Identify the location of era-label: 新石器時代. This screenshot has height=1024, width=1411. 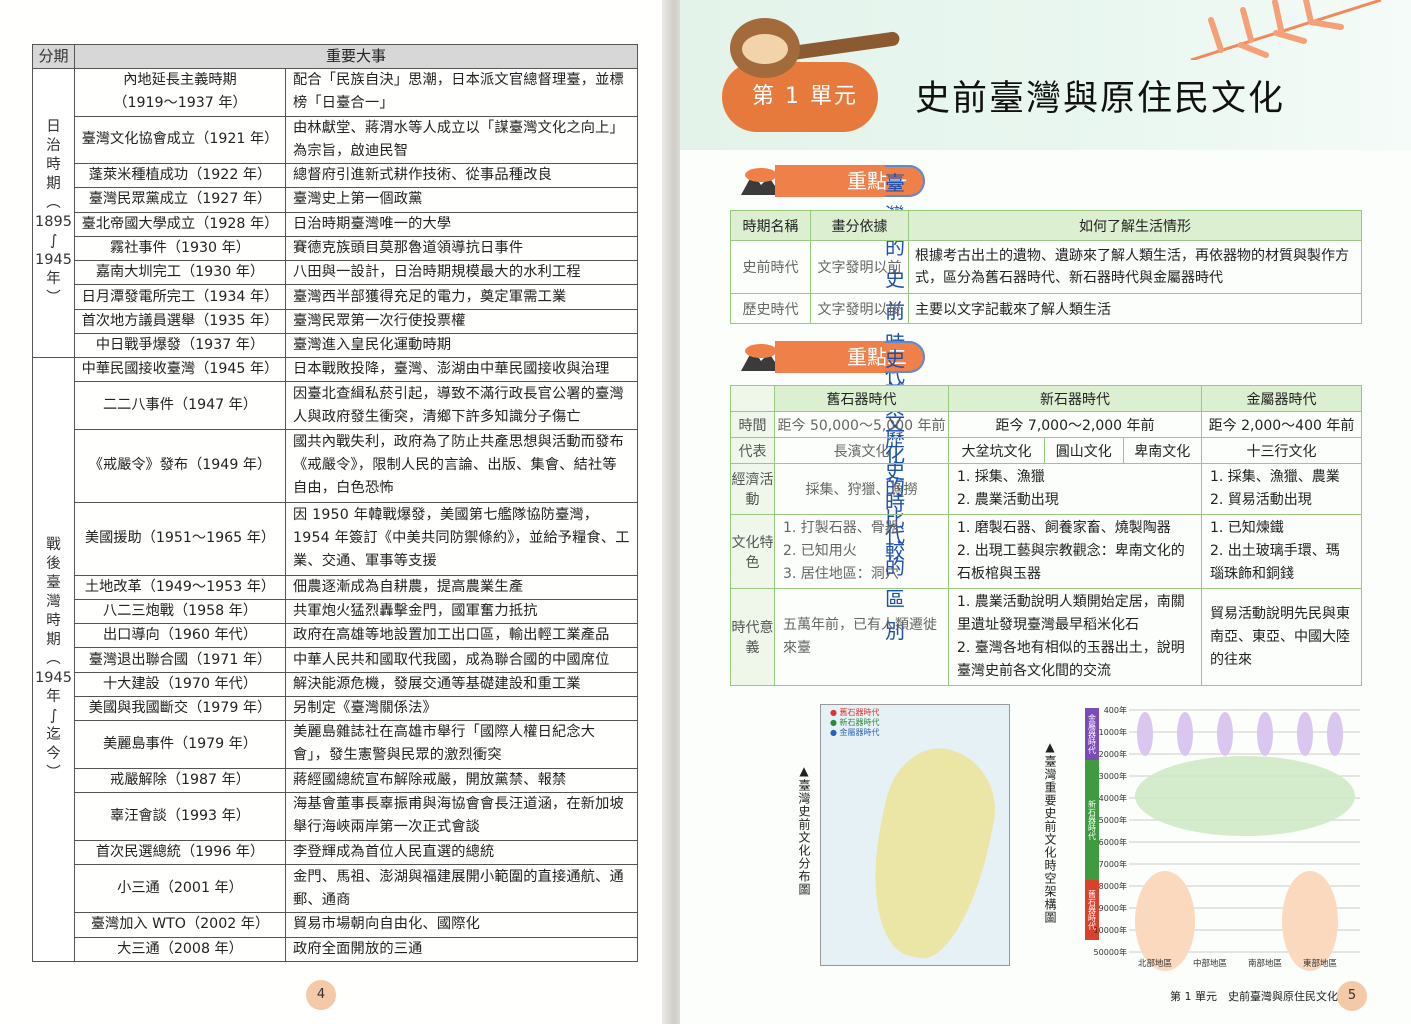
(1092, 820).